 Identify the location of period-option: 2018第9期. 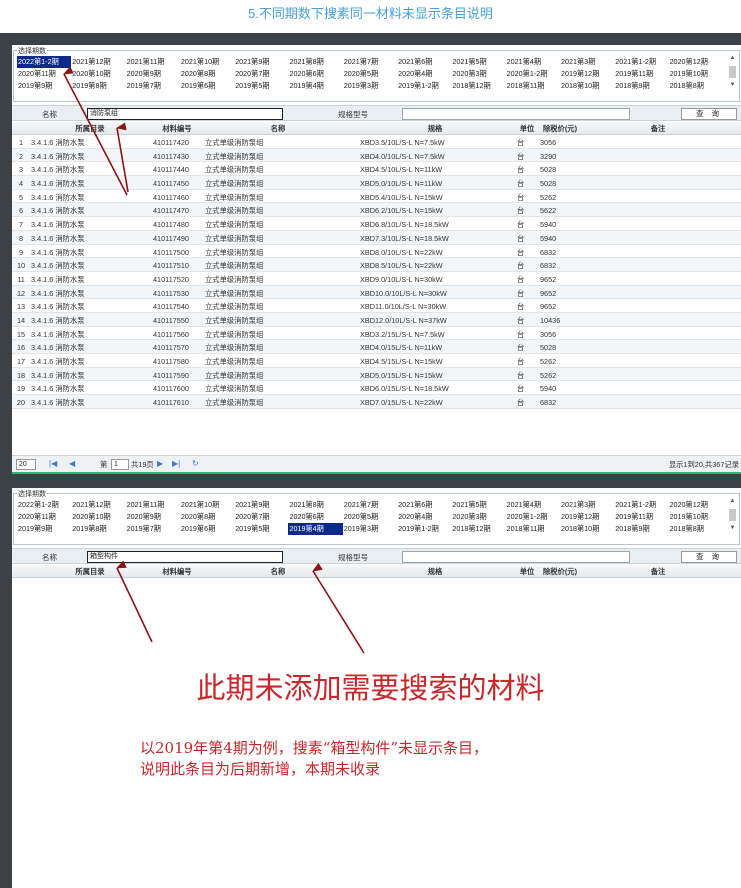
(641, 529).